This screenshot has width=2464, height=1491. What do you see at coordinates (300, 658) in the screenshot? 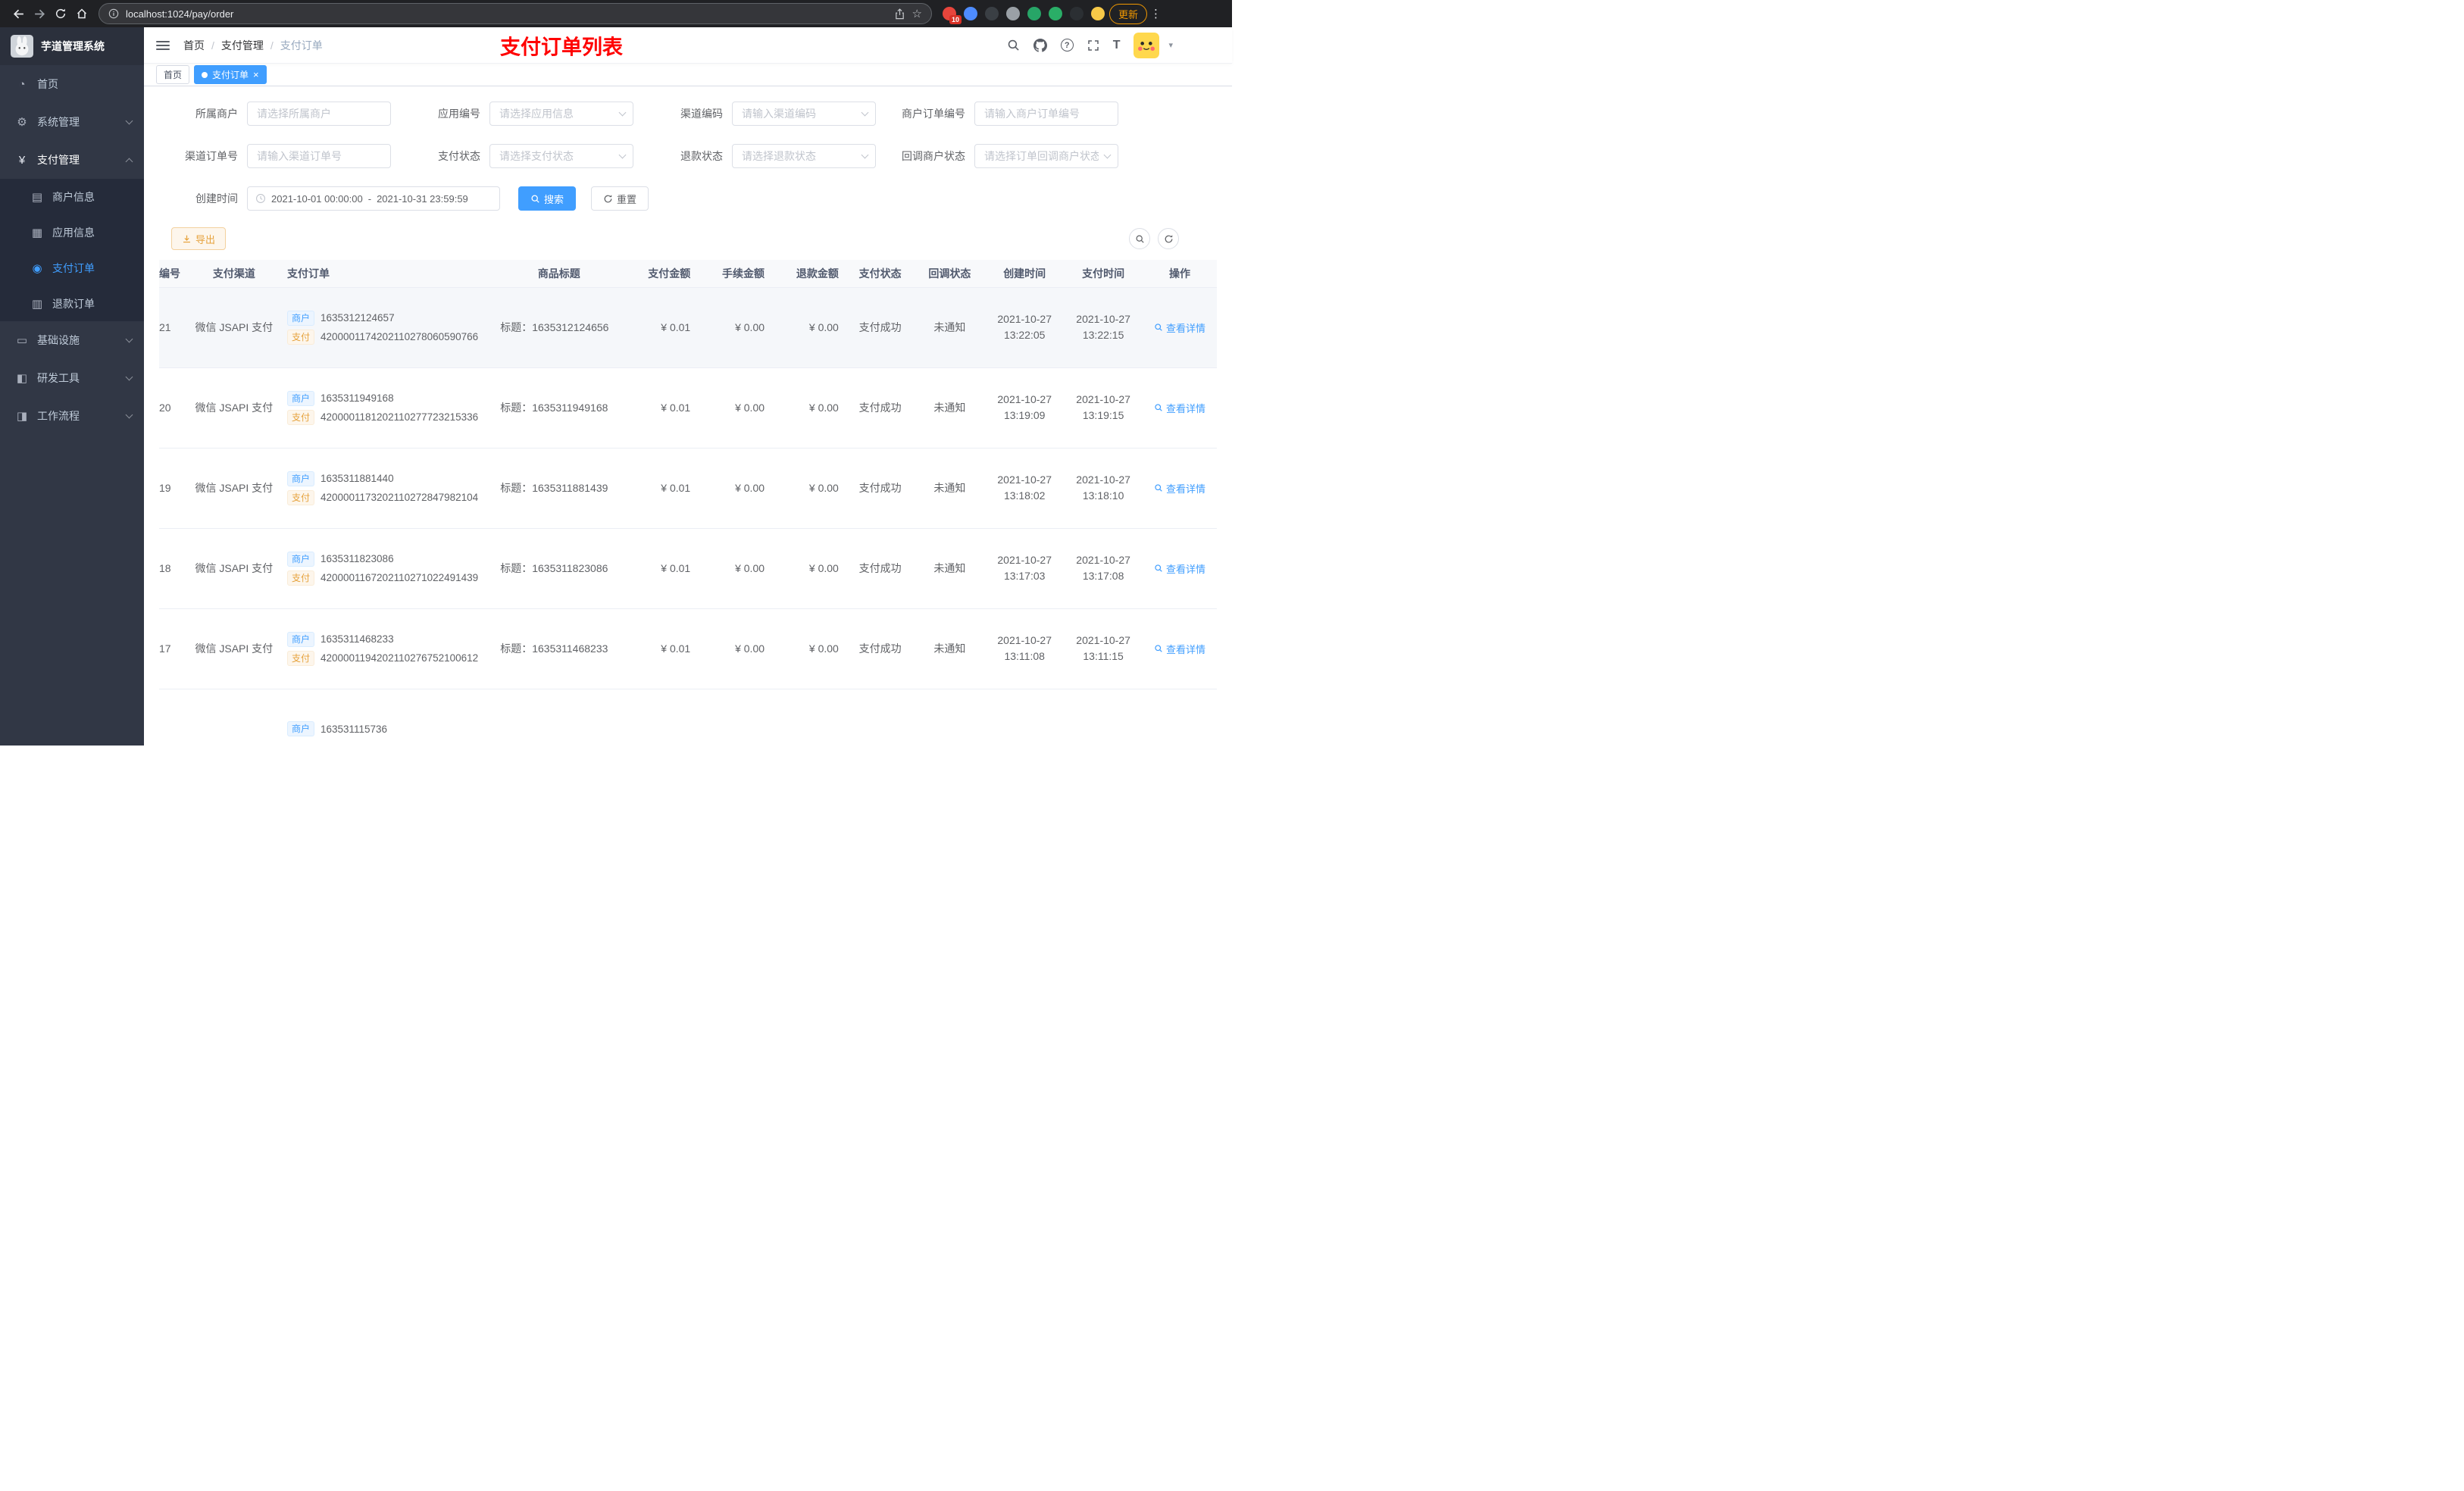
I see `pay-tag: 支付` at bounding box center [300, 658].